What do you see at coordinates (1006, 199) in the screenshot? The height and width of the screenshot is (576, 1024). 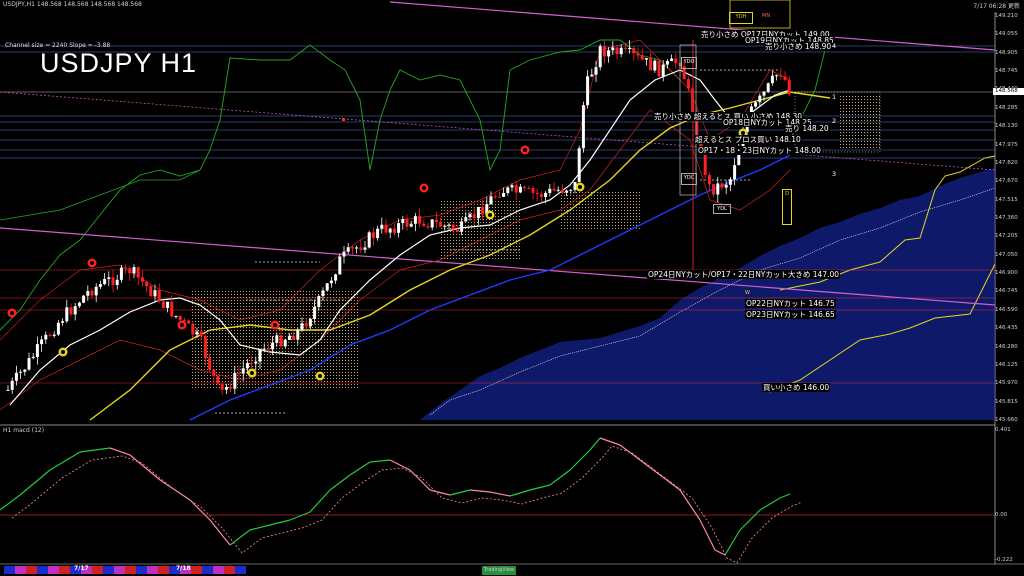 I see `price-axis-label: 147.515` at bounding box center [1006, 199].